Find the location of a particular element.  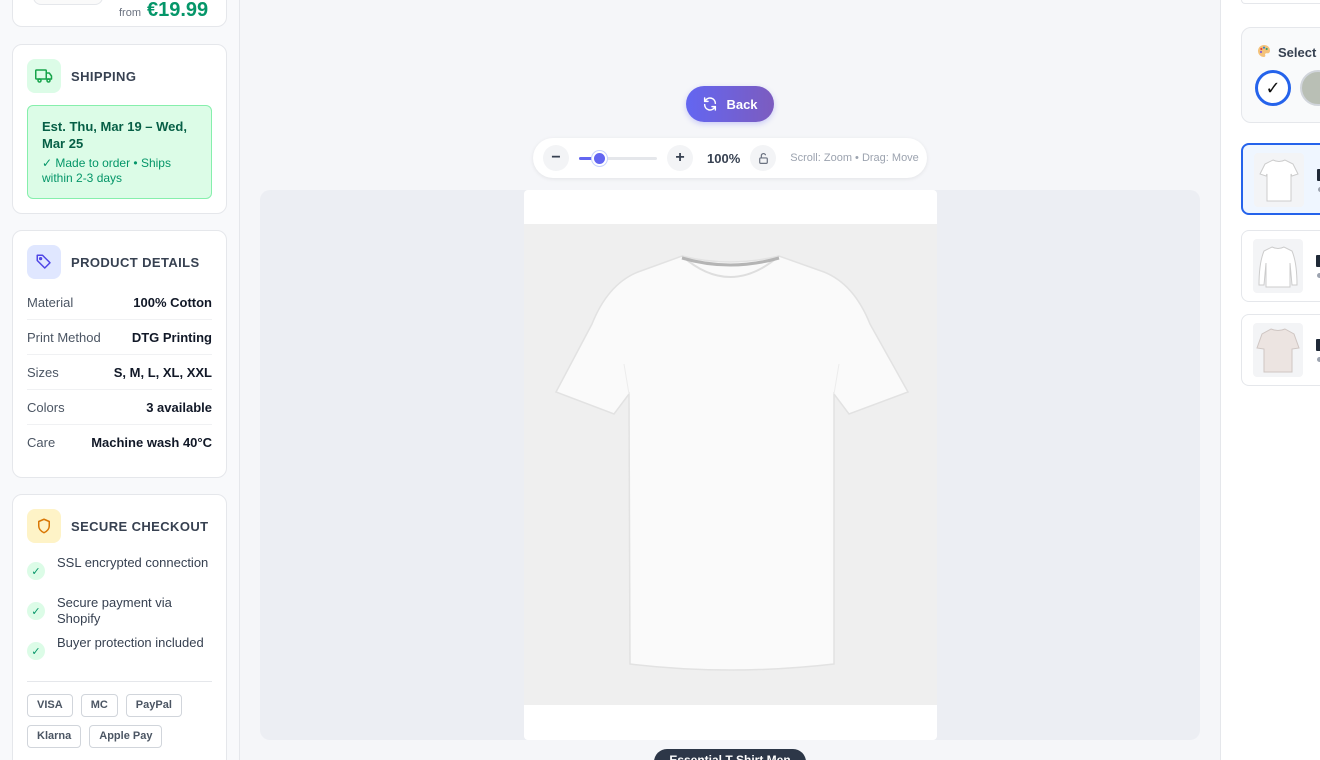

detail-row: Care Machine wash 40°C is located at coordinates (119, 442).